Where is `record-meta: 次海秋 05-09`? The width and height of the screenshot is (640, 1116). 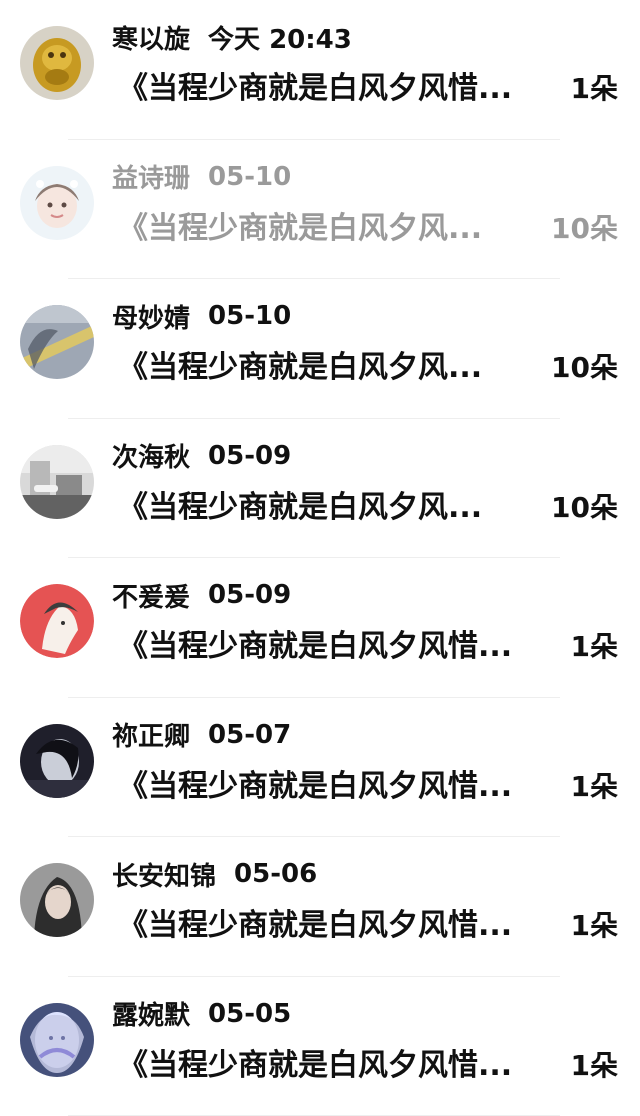
record-meta: 次海秋 05-09 is located at coordinates (201, 456).